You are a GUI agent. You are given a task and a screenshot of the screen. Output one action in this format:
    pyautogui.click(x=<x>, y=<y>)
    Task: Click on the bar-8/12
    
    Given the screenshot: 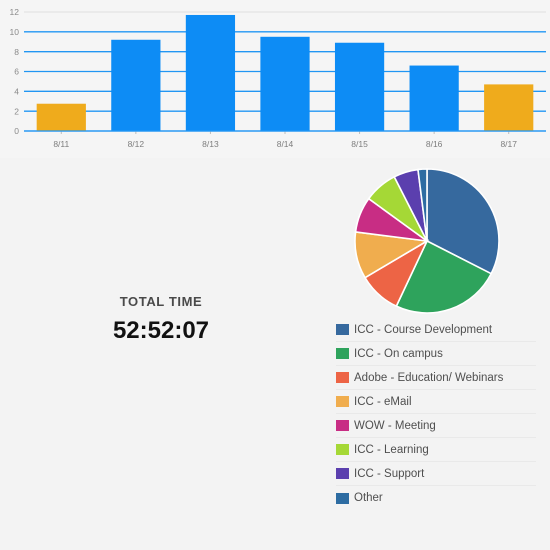 What is the action you would take?
    pyautogui.click(x=136, y=85)
    